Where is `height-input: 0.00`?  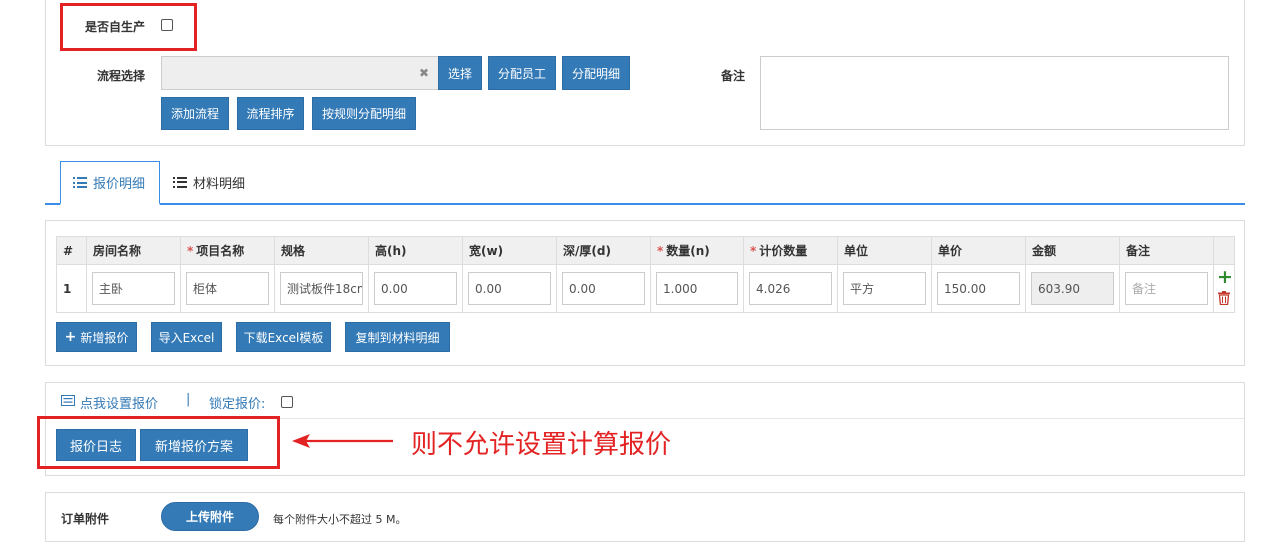 height-input: 0.00 is located at coordinates (415, 288).